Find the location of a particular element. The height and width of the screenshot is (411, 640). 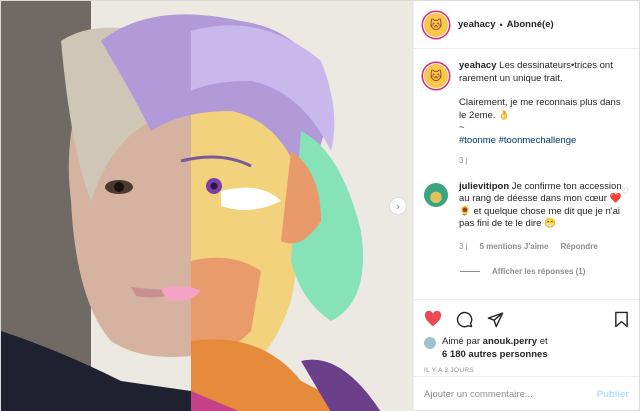

liker-avatar is located at coordinates (430, 343).